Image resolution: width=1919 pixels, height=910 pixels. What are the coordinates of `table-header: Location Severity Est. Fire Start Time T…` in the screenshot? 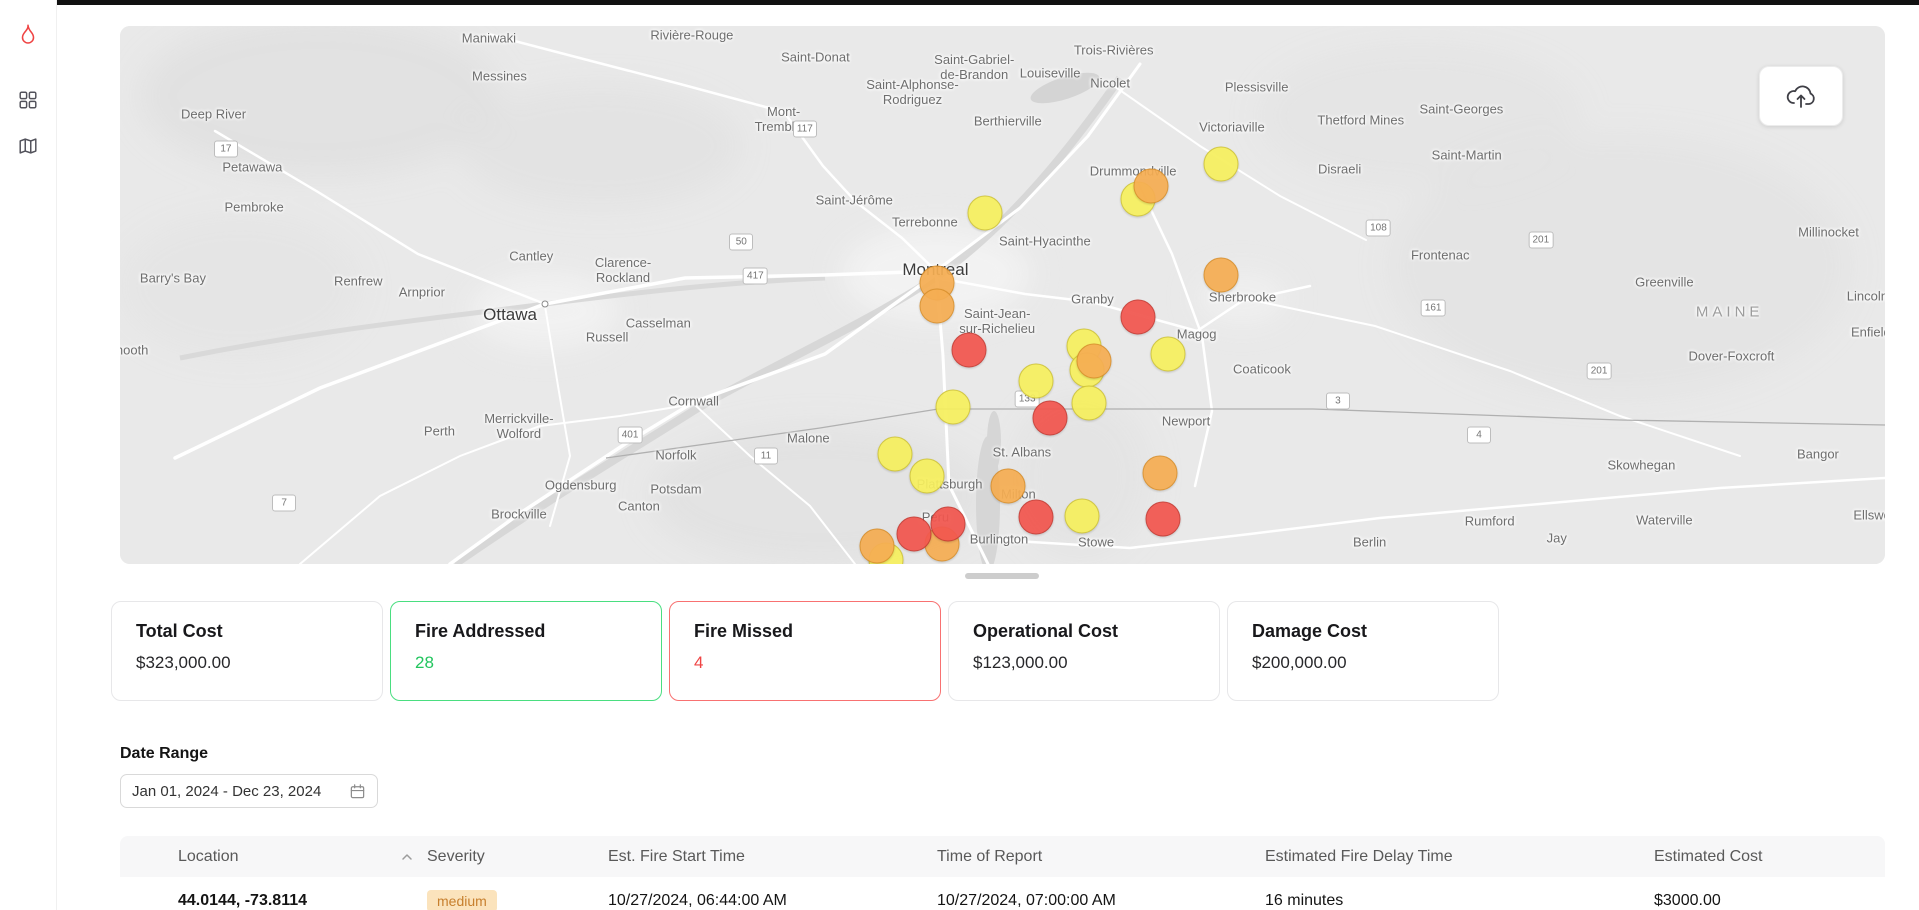 It's located at (1002, 856).